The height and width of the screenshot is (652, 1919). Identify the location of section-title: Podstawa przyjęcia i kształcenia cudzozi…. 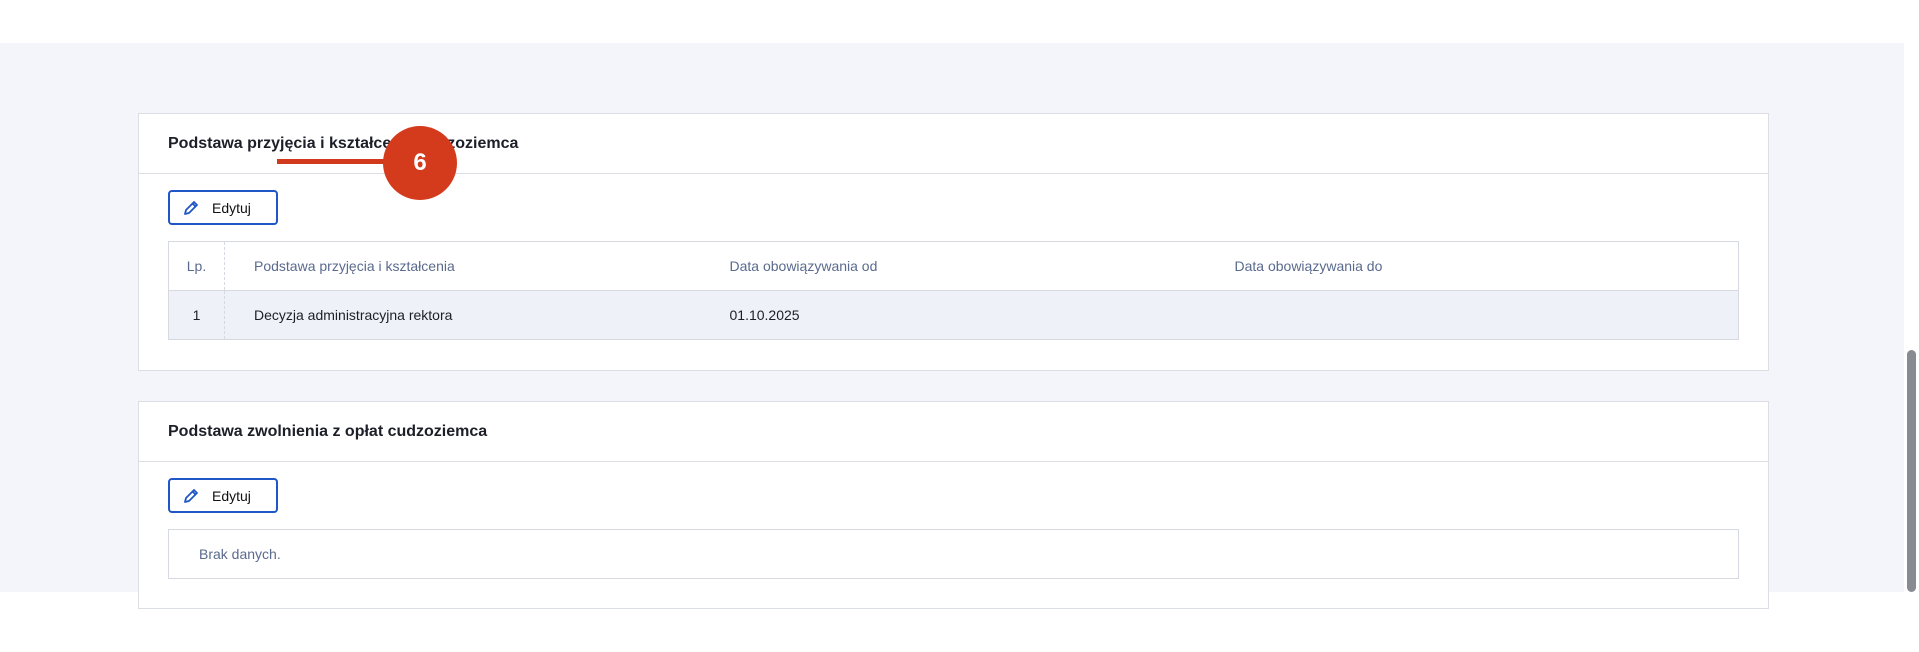
(343, 143).